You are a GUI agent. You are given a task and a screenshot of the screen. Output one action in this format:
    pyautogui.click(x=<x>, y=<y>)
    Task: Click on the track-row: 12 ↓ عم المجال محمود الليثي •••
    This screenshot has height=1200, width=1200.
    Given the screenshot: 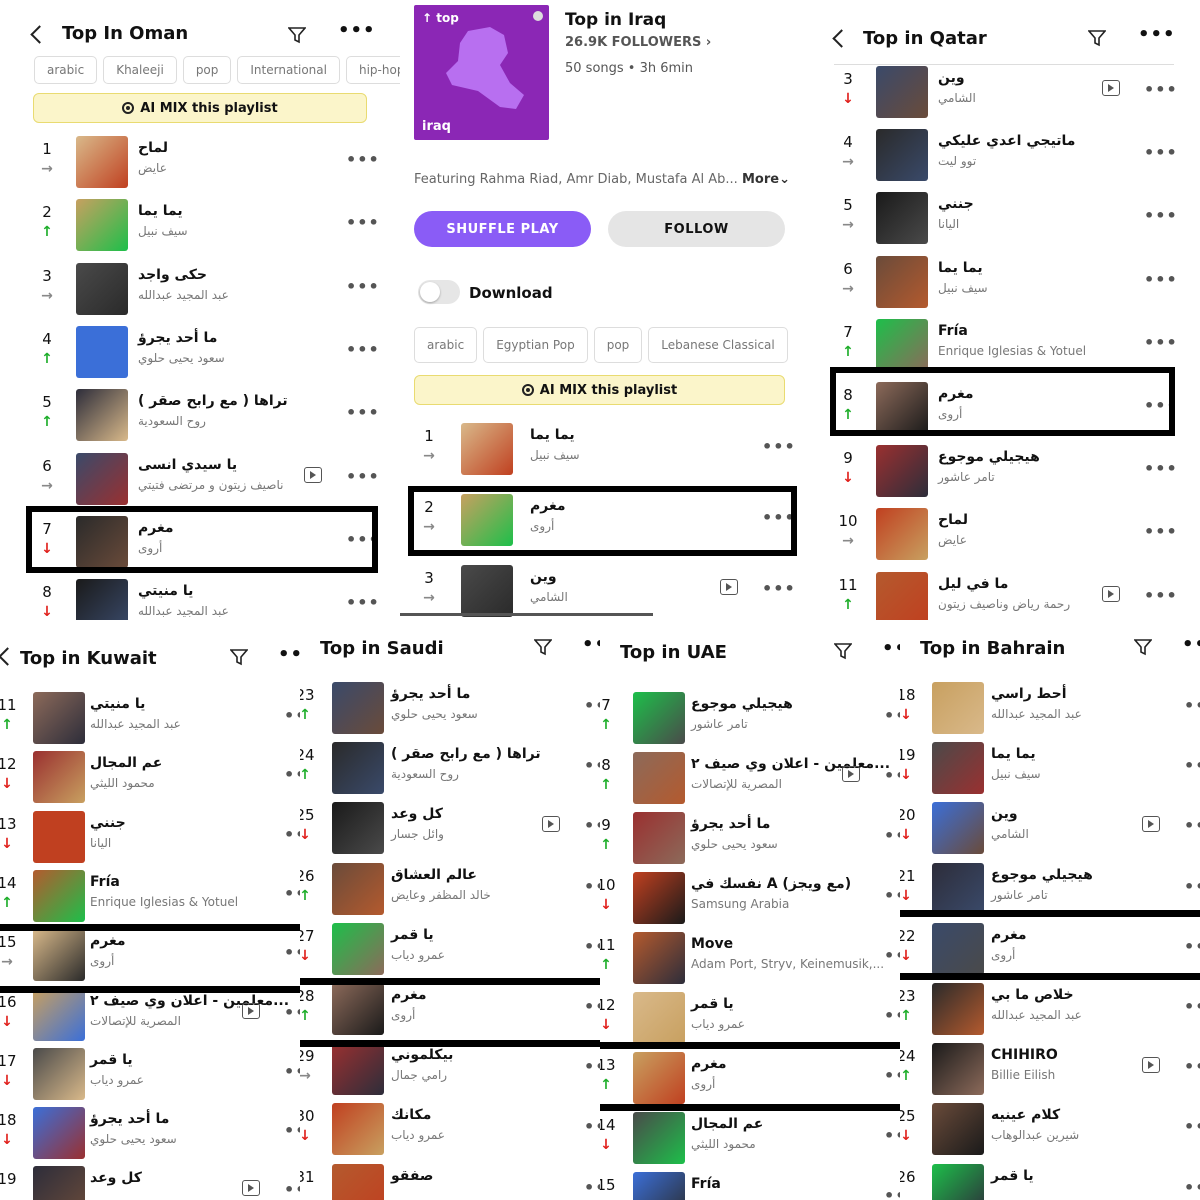 What is the action you would take?
    pyautogui.click(x=150, y=777)
    